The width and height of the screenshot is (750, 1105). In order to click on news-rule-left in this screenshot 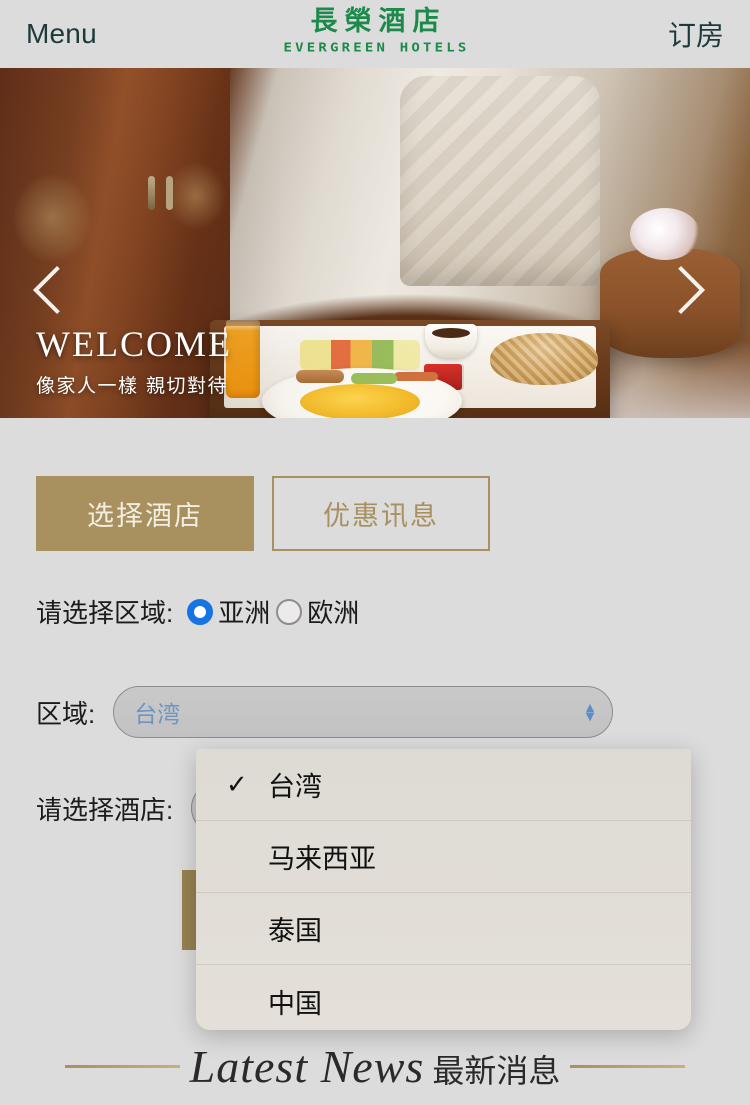, I will do `click(122, 1066)`.